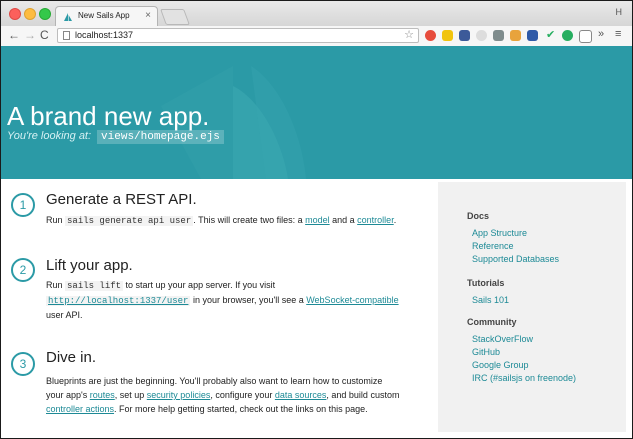 Image resolution: width=633 pixels, height=439 pixels. Describe the element at coordinates (486, 283) in the screenshot. I see `sidebar-heading-tutorials: Tutorials` at that location.